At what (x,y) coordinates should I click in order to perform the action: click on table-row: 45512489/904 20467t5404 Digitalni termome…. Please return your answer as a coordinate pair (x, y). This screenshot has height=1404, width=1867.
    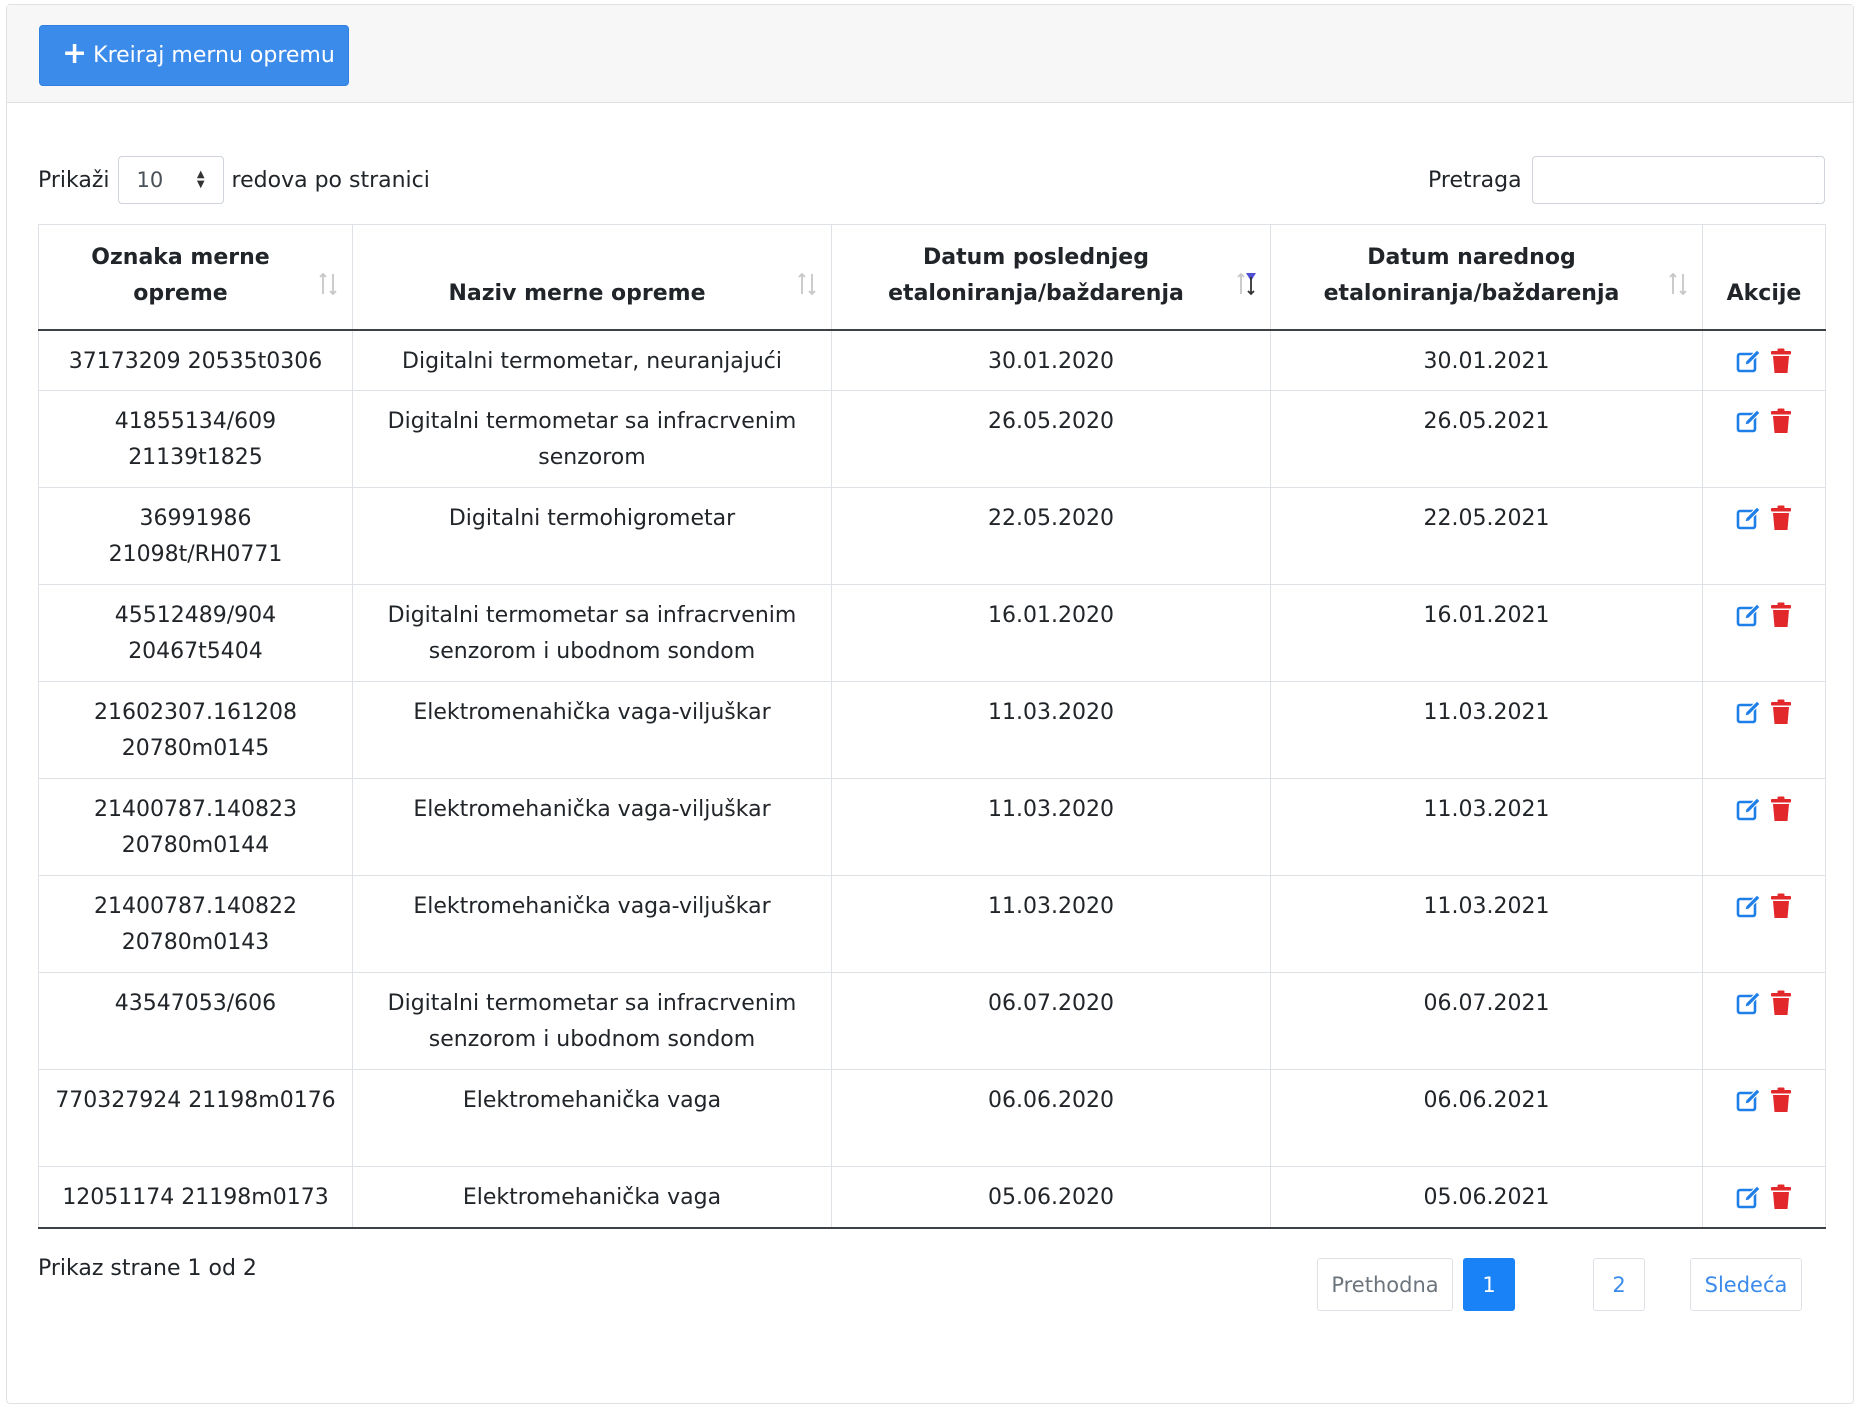
    Looking at the image, I should click on (932, 633).